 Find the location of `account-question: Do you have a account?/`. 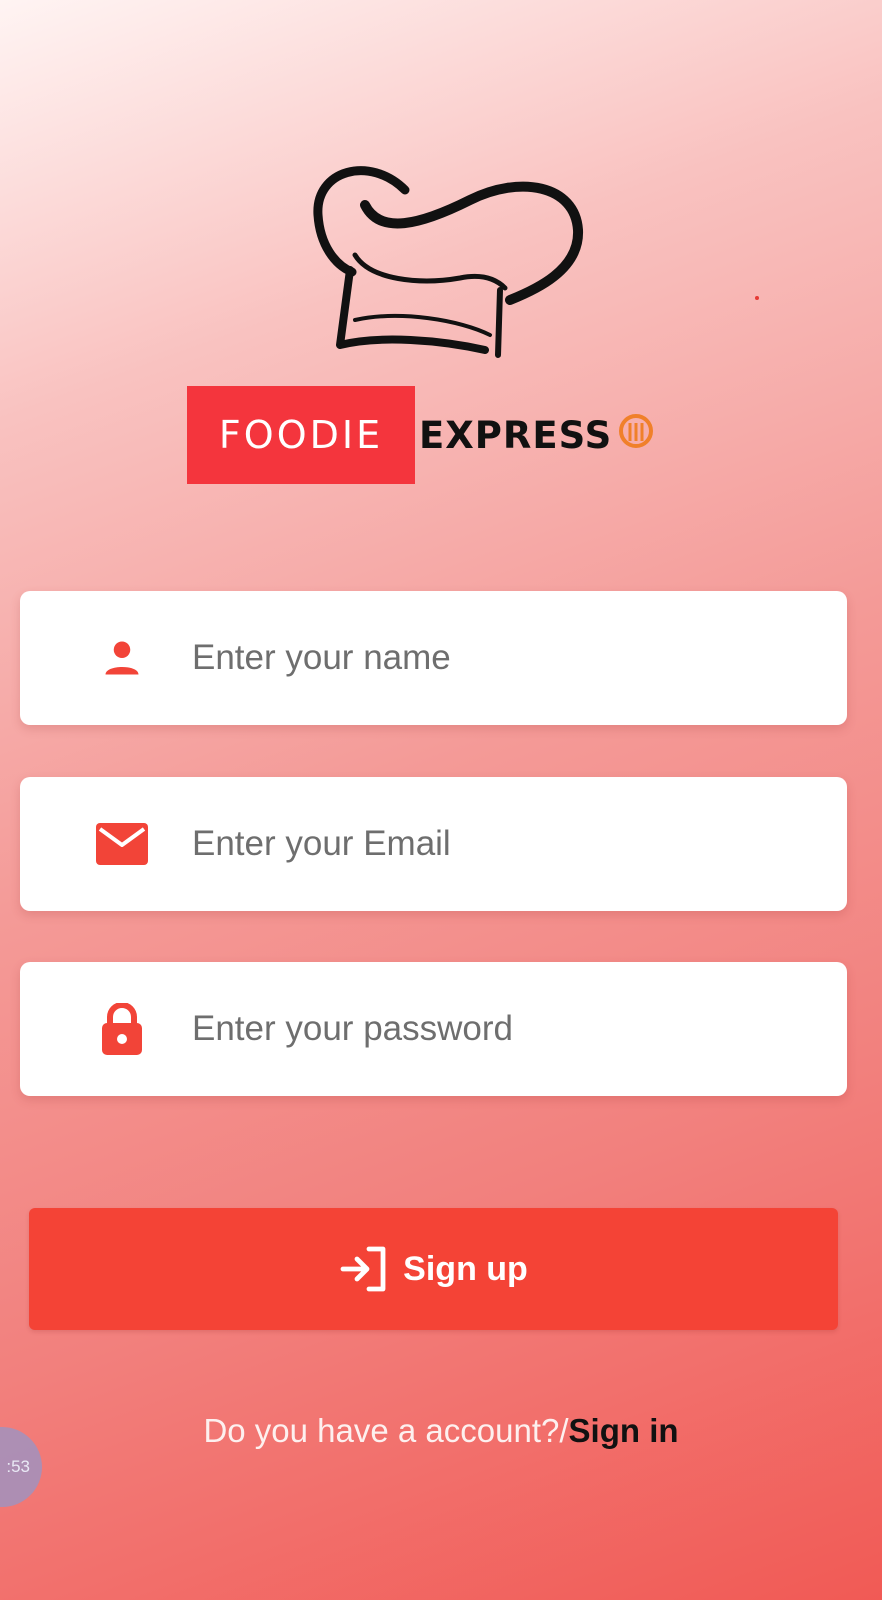

account-question: Do you have a account?/ is located at coordinates (386, 1430).